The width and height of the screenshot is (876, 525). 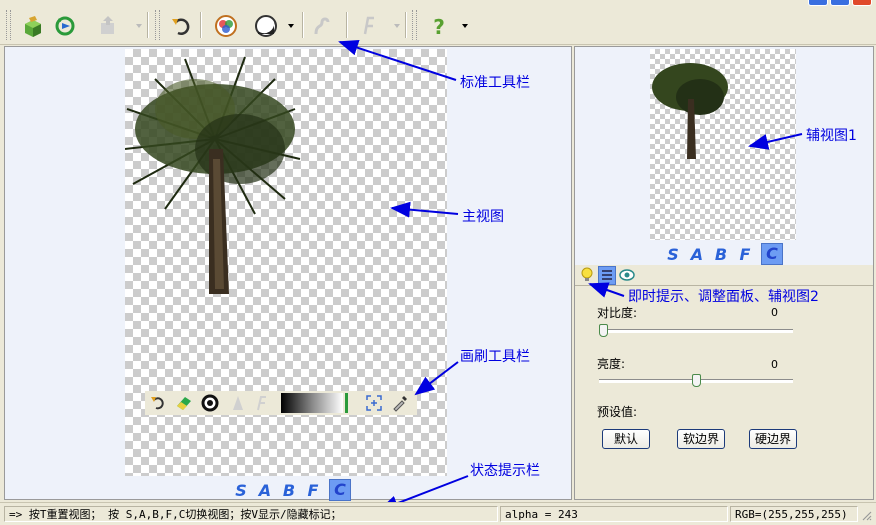 What do you see at coordinates (495, 357) in the screenshot?
I see `annotation-brush-toolbar: 画刷工具栏` at bounding box center [495, 357].